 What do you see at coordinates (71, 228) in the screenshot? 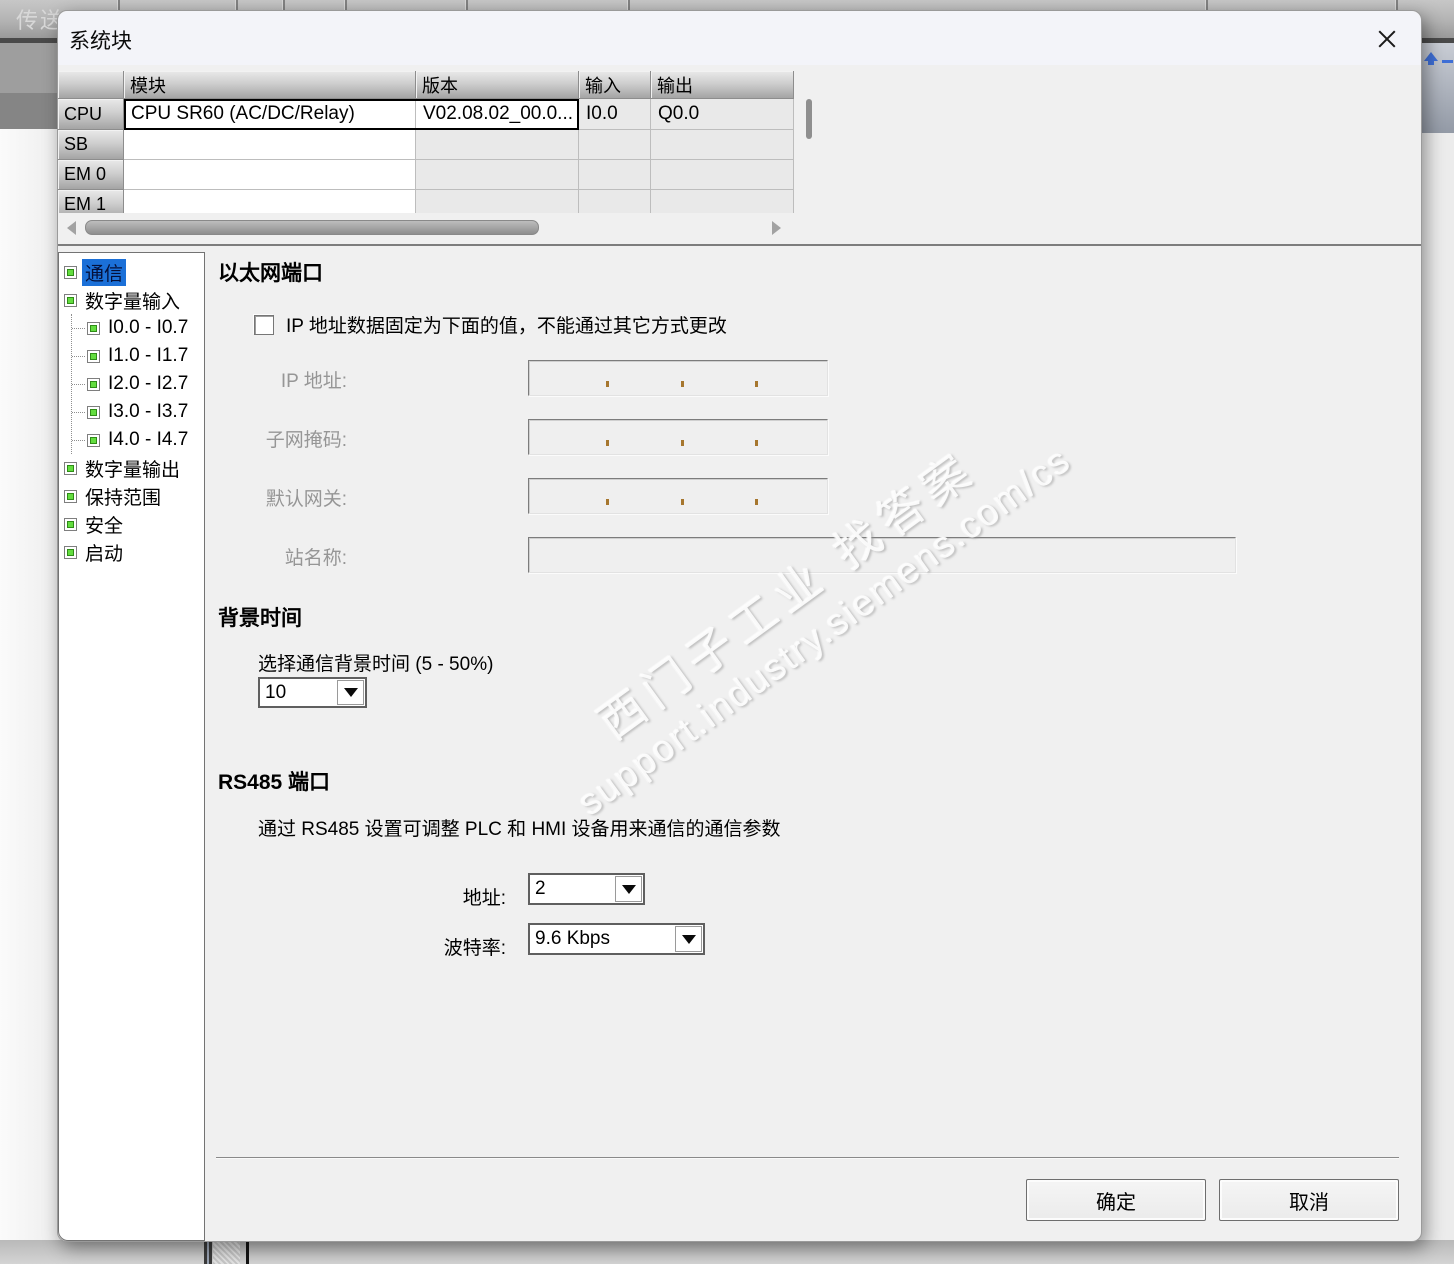
I see `scroll-left-arrow-icon` at bounding box center [71, 228].